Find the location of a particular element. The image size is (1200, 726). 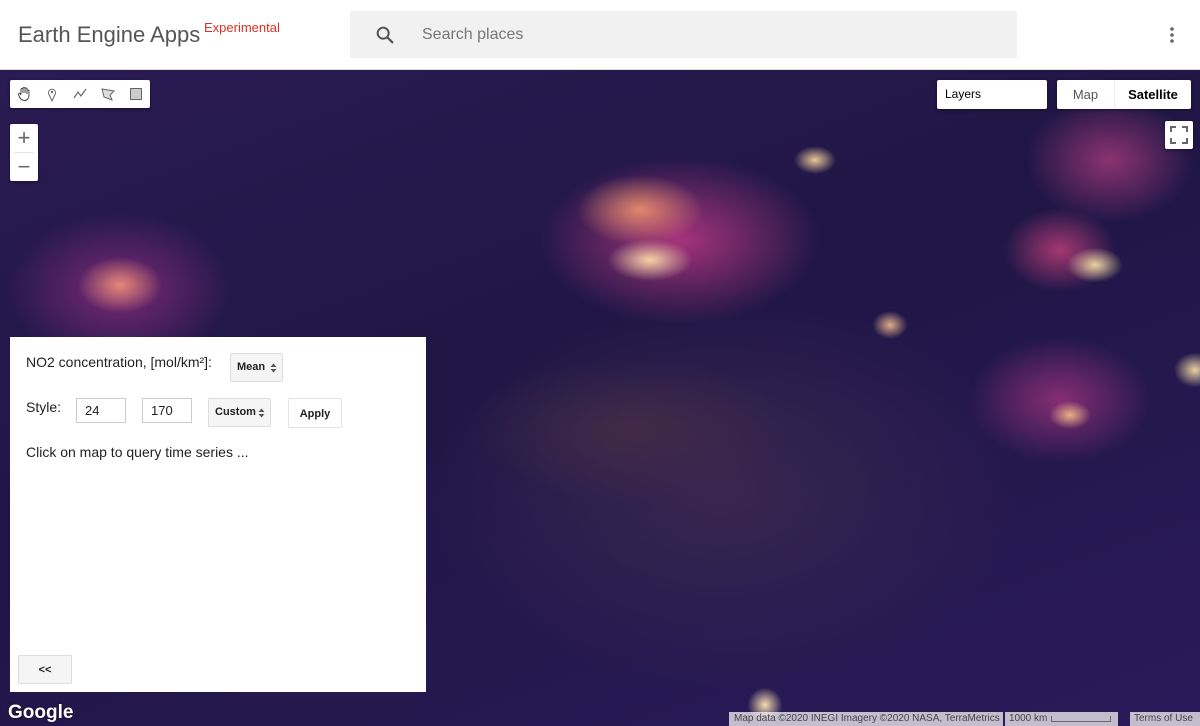

rectangle-icon is located at coordinates (136, 94).